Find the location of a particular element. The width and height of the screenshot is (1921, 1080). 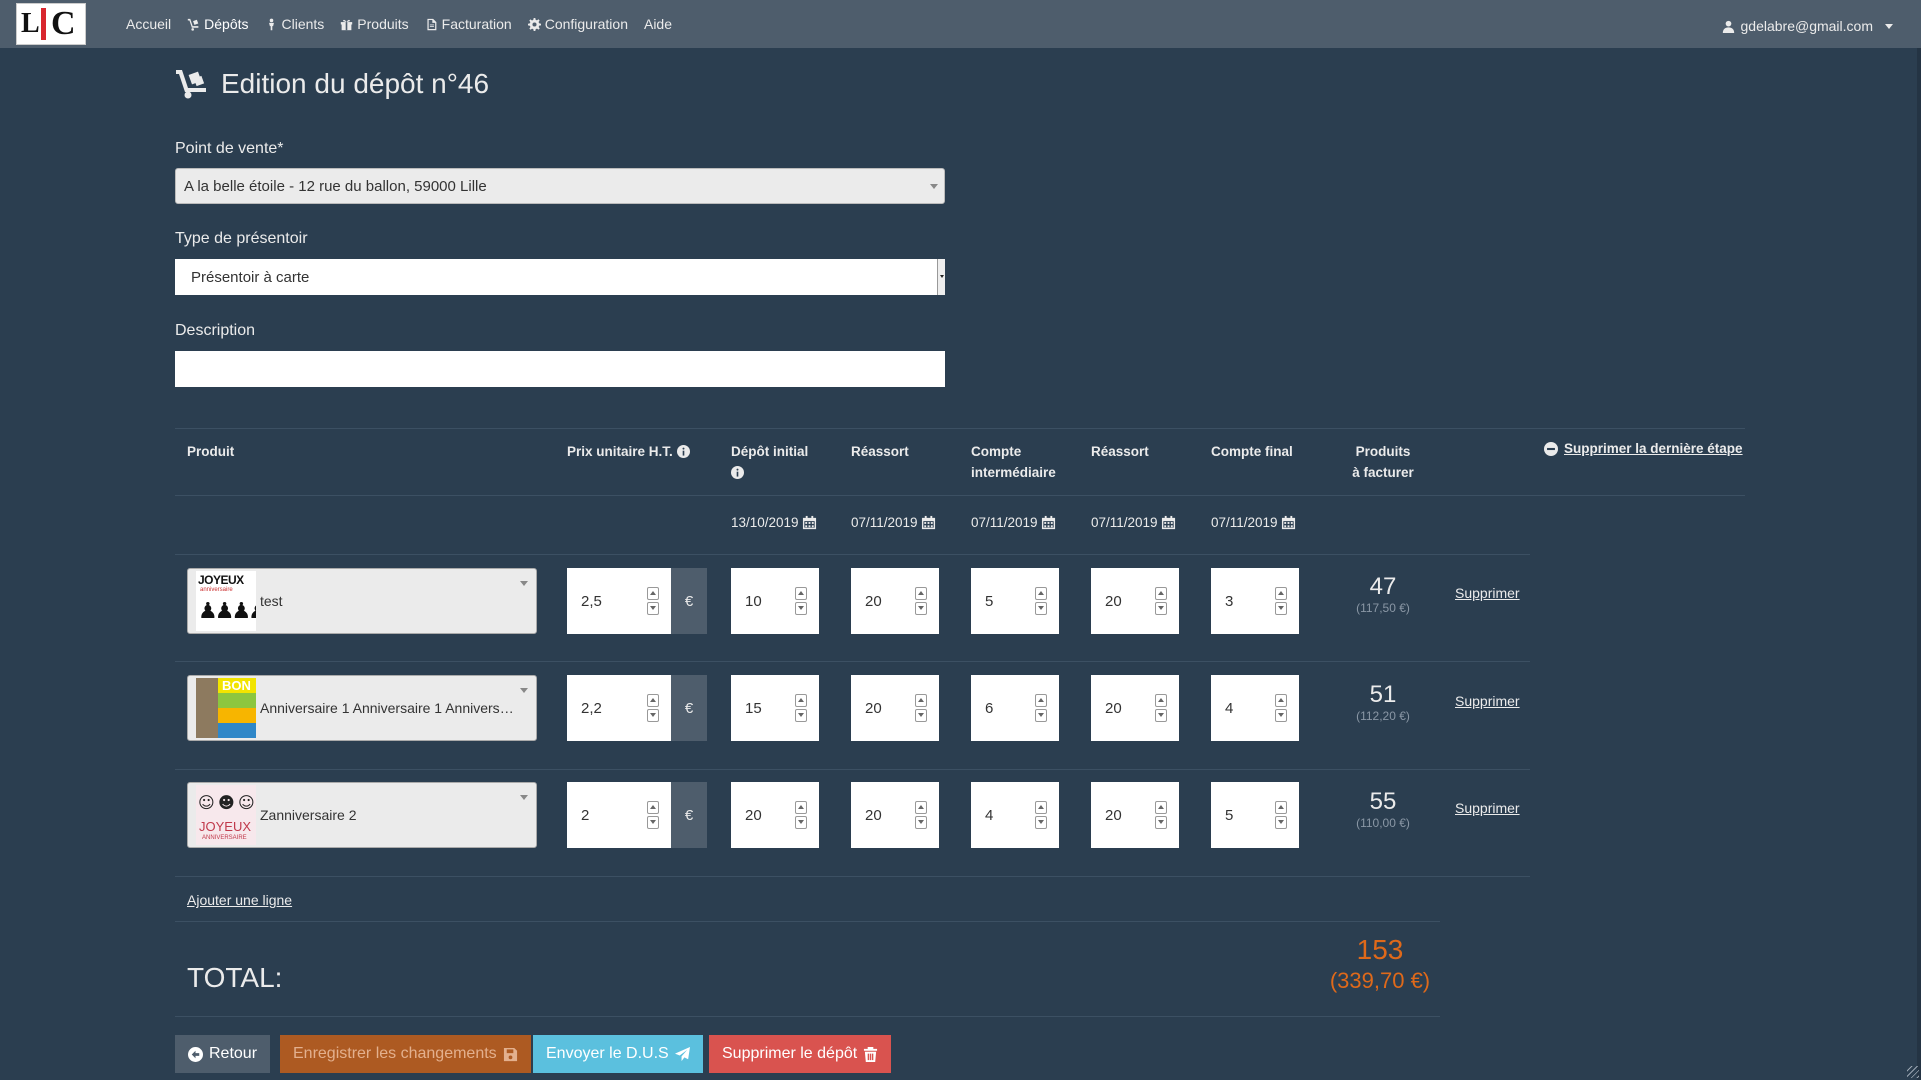

date-compte-intermediaire: 07/11/2019 is located at coordinates (1013, 522).